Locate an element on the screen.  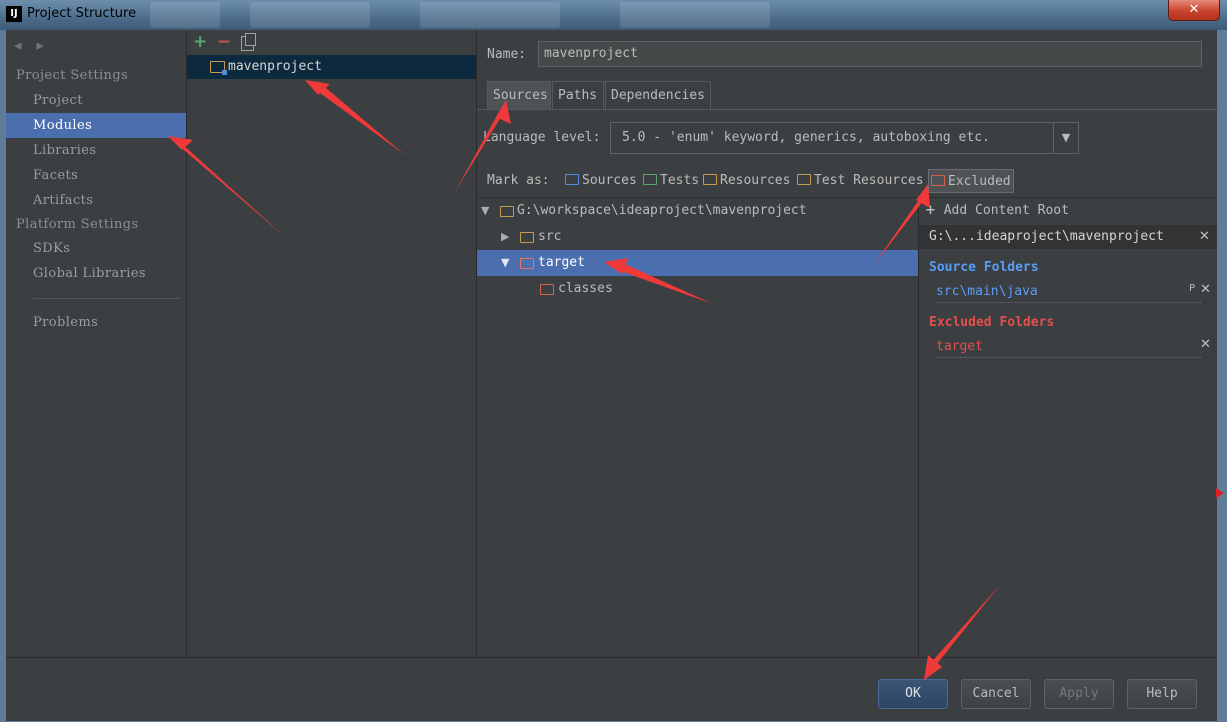
add-content-root-button: + Add Content Root is located at coordinates (997, 210).